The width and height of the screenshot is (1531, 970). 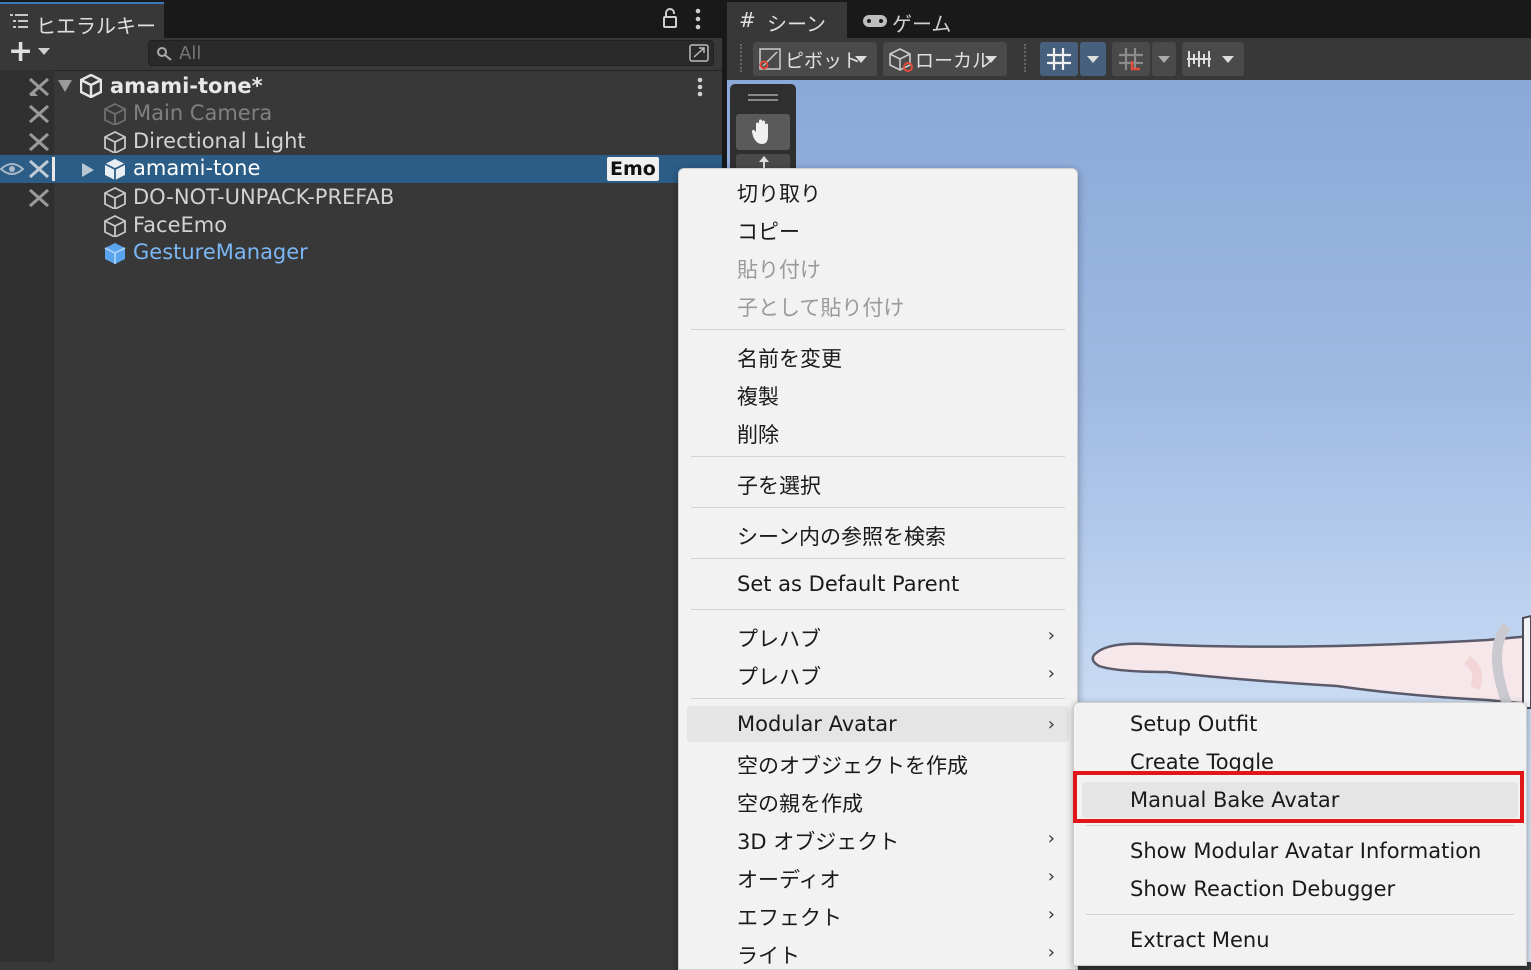 What do you see at coordinates (763, 95) in the screenshot?
I see `overlay-grip` at bounding box center [763, 95].